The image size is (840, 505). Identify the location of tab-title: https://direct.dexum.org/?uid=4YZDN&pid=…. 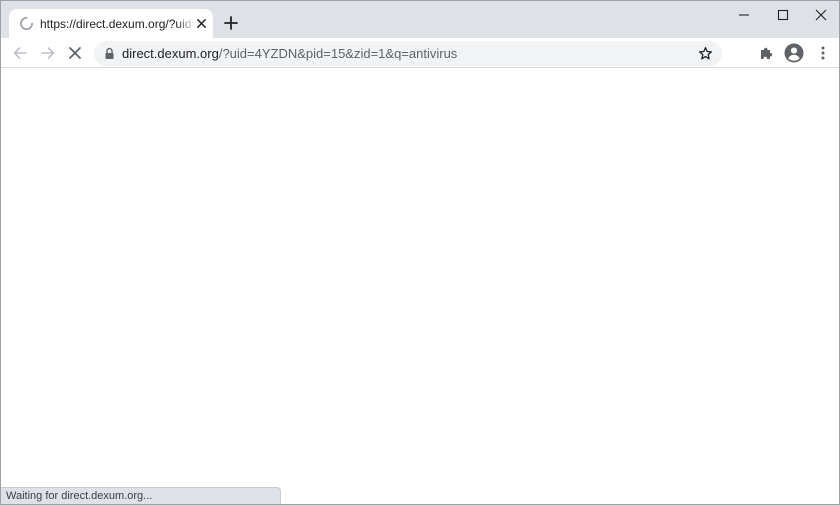
(117, 24).